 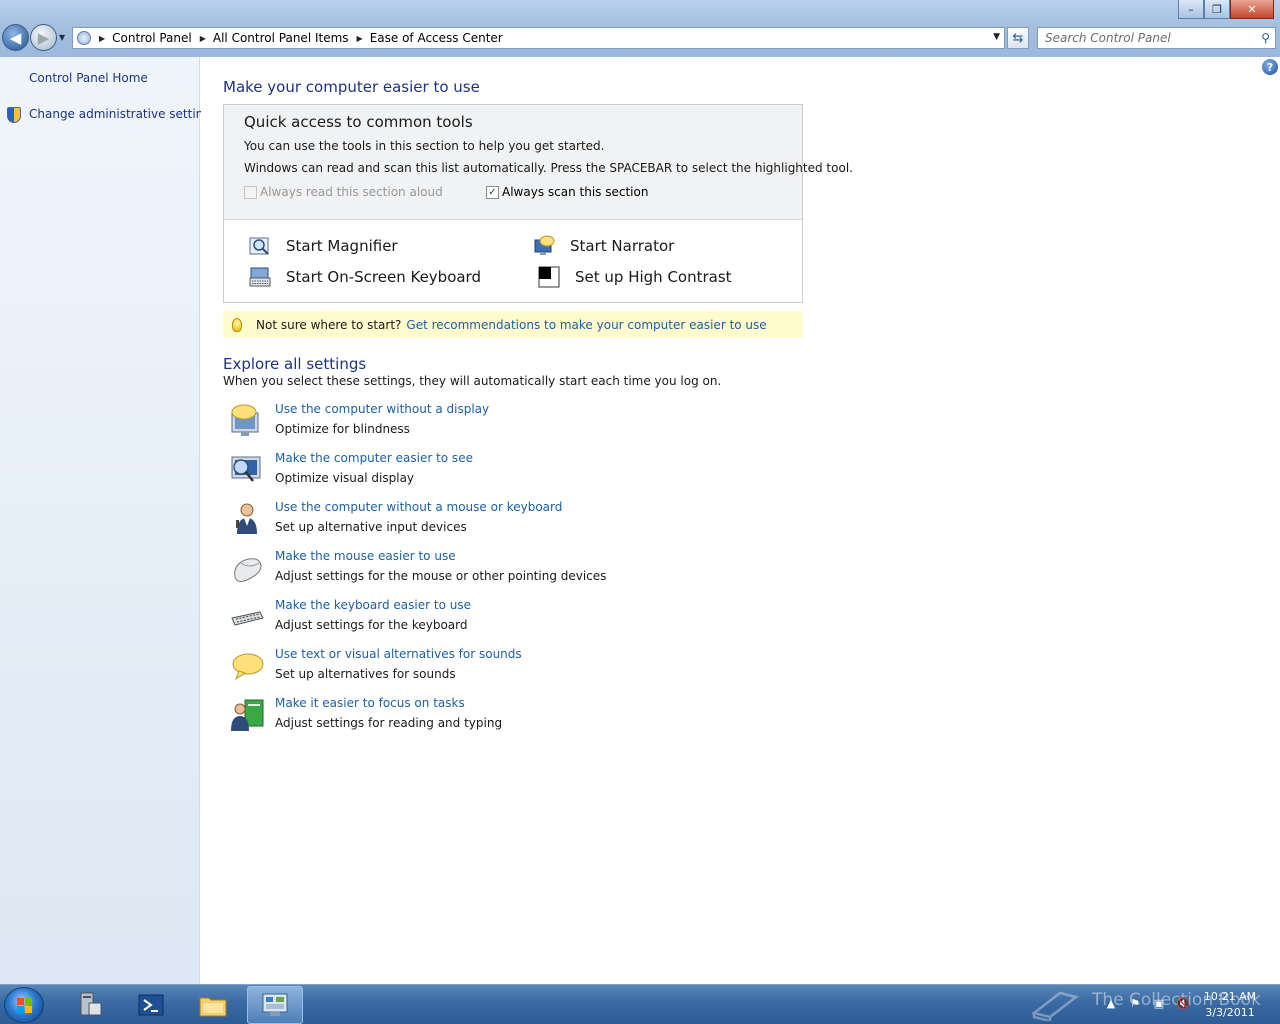 I want to click on start-osk-label: Start On-Screen Keyboard, so click(x=383, y=277).